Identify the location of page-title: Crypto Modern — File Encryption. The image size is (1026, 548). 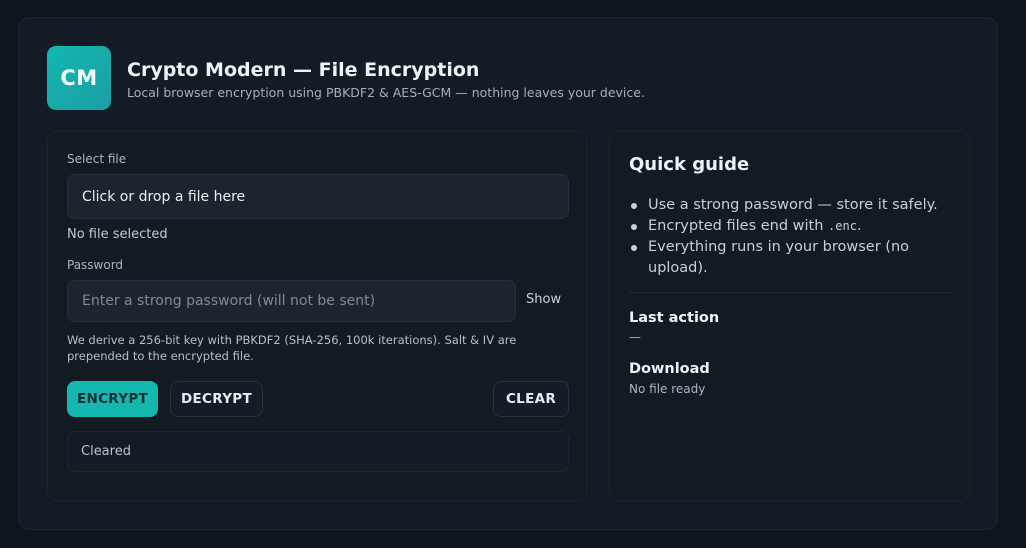
(303, 70).